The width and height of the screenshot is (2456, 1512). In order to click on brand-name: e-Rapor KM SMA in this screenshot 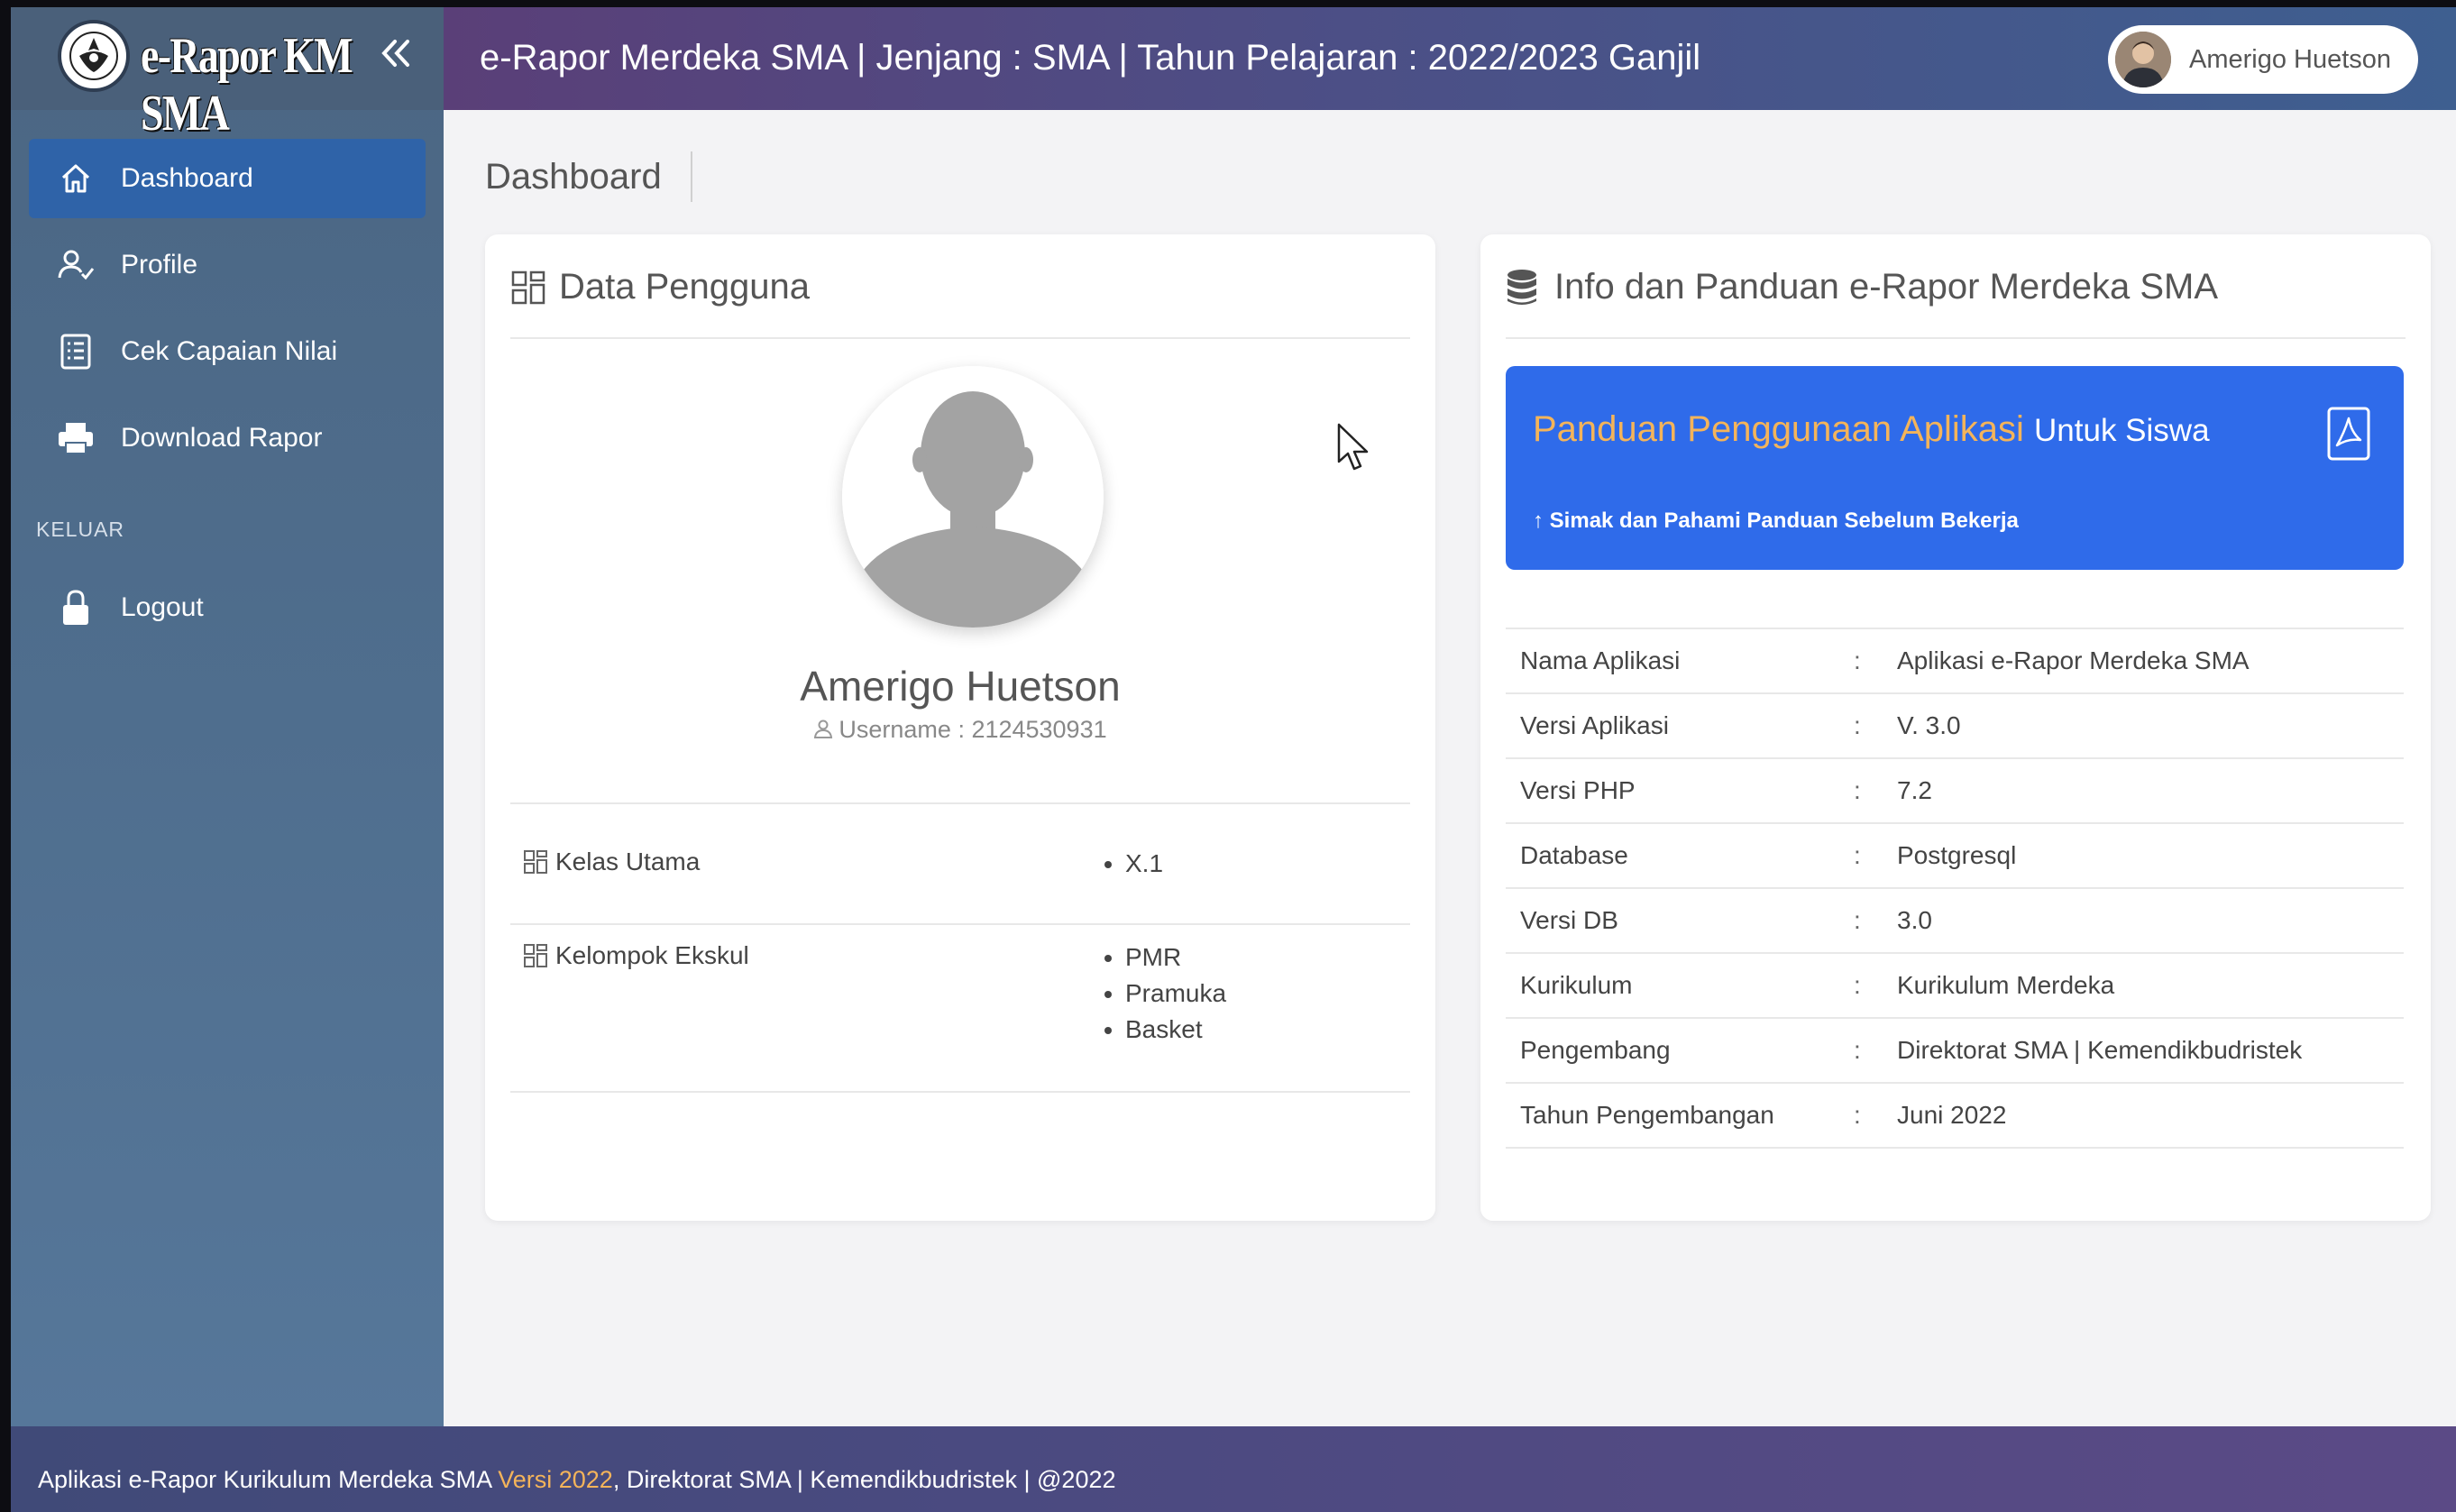, I will do `click(247, 85)`.